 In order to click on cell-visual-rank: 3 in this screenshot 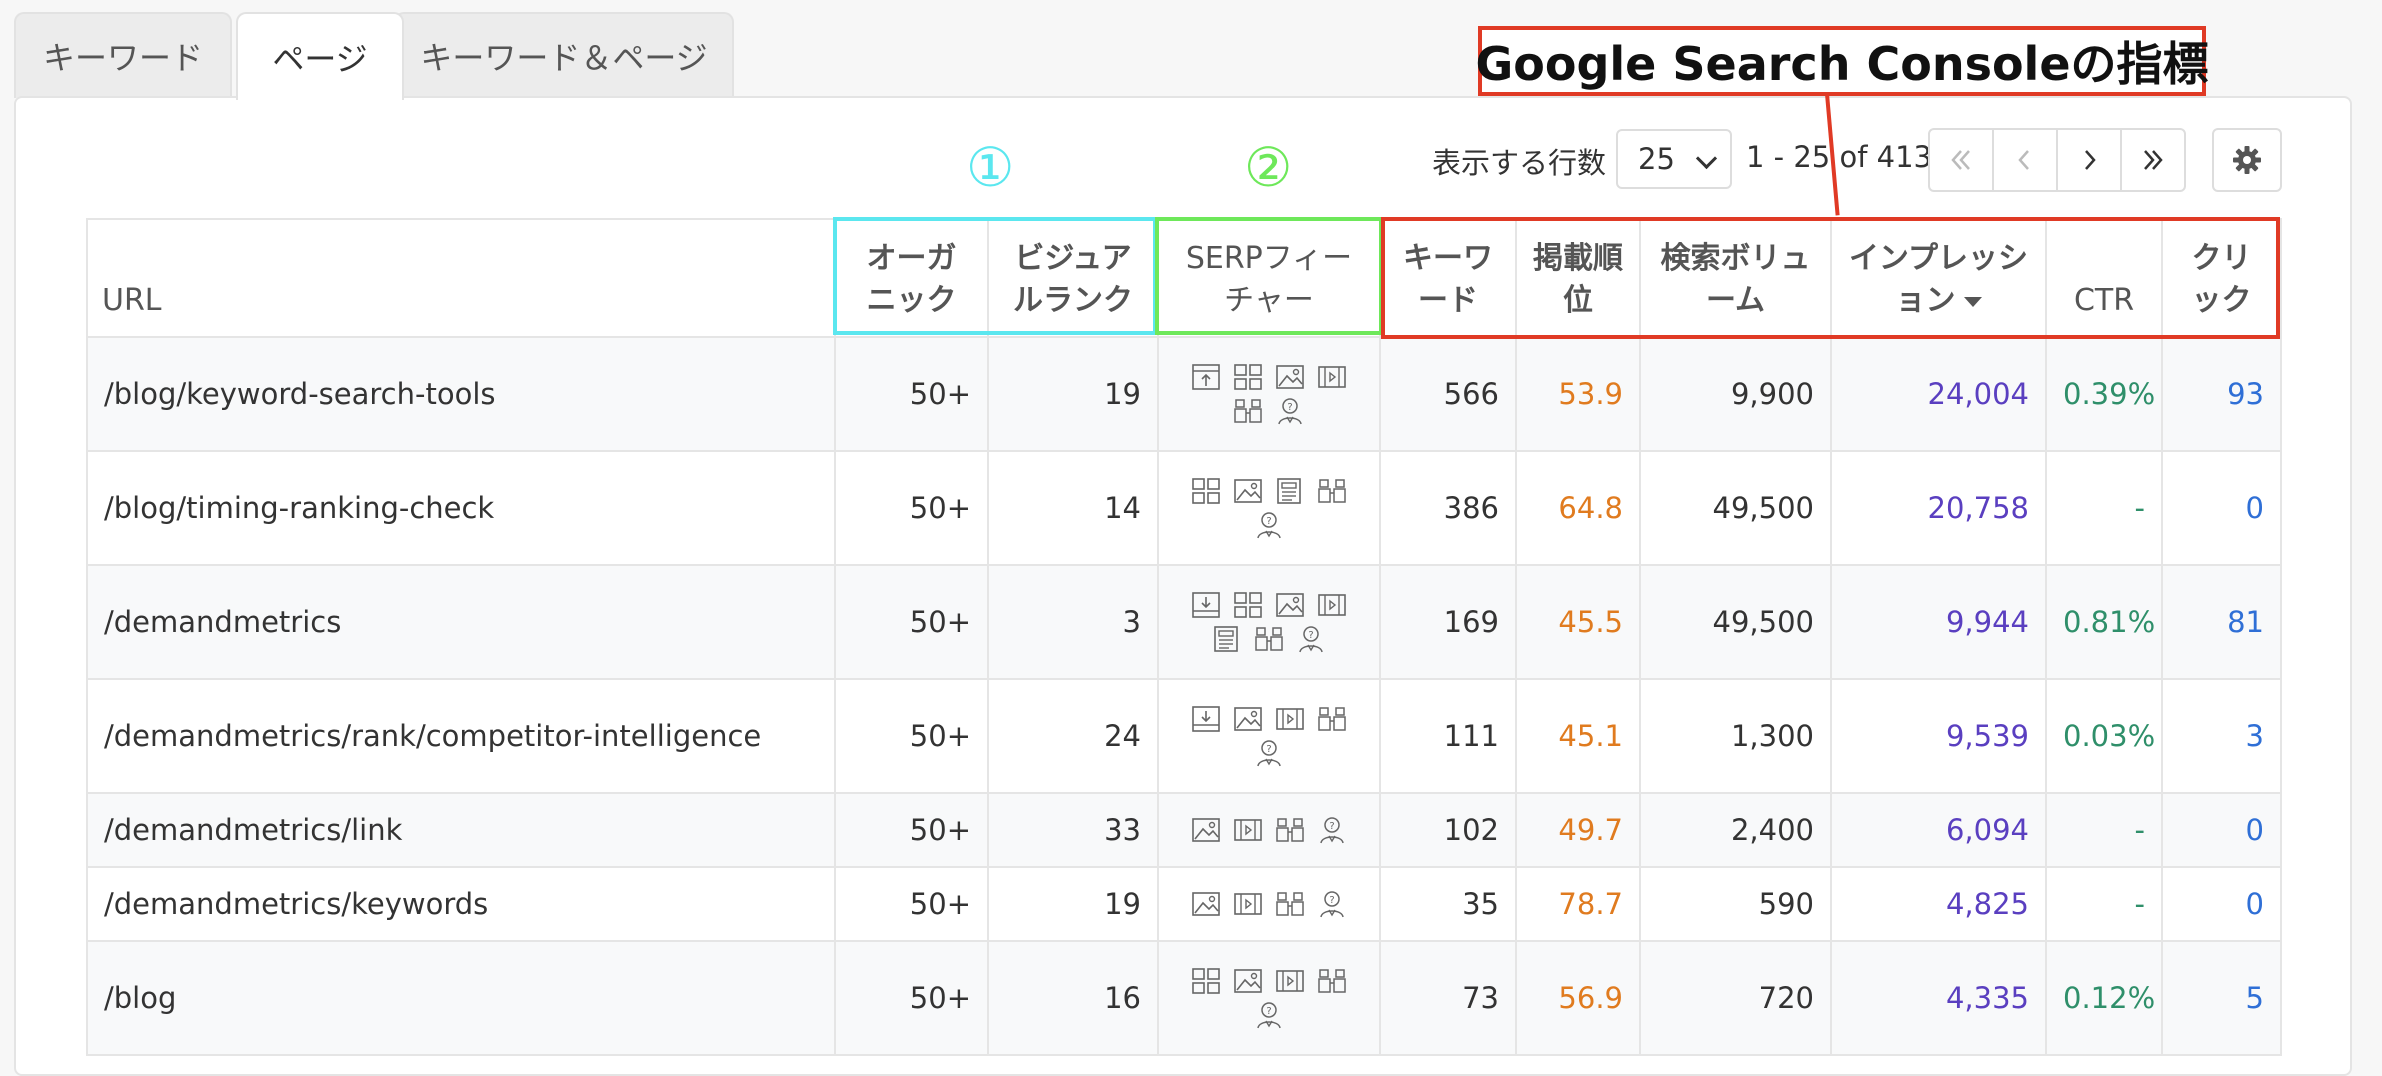, I will do `click(1073, 622)`.